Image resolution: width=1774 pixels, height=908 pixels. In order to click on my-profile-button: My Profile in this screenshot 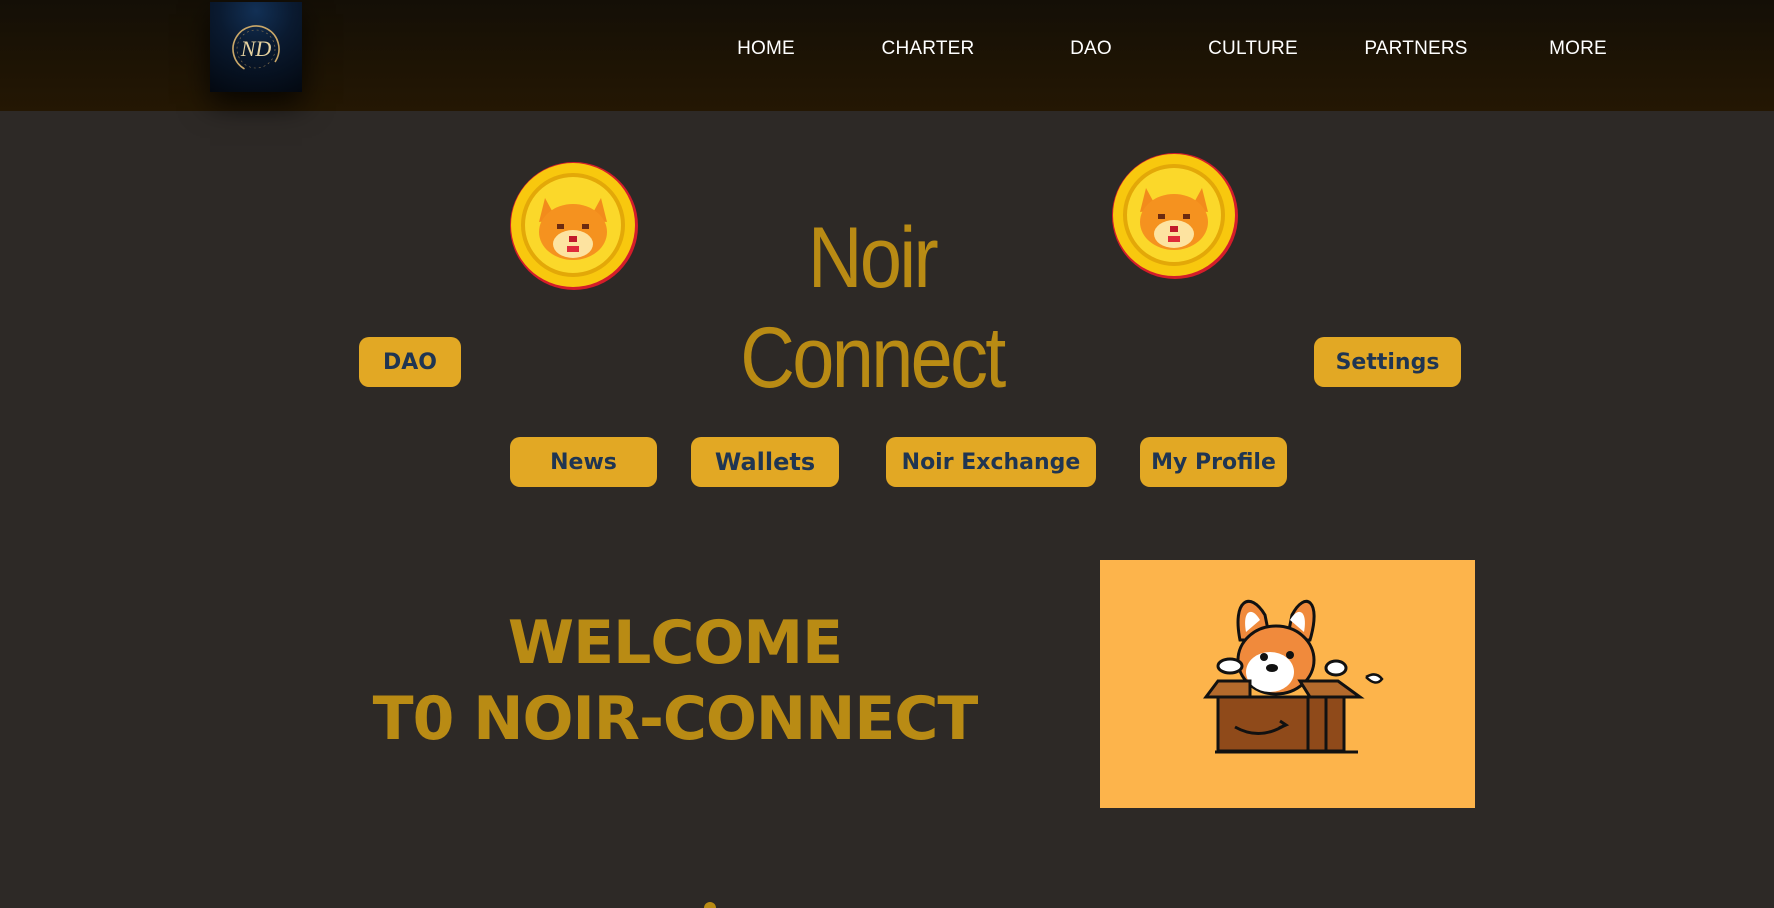, I will do `click(1213, 462)`.